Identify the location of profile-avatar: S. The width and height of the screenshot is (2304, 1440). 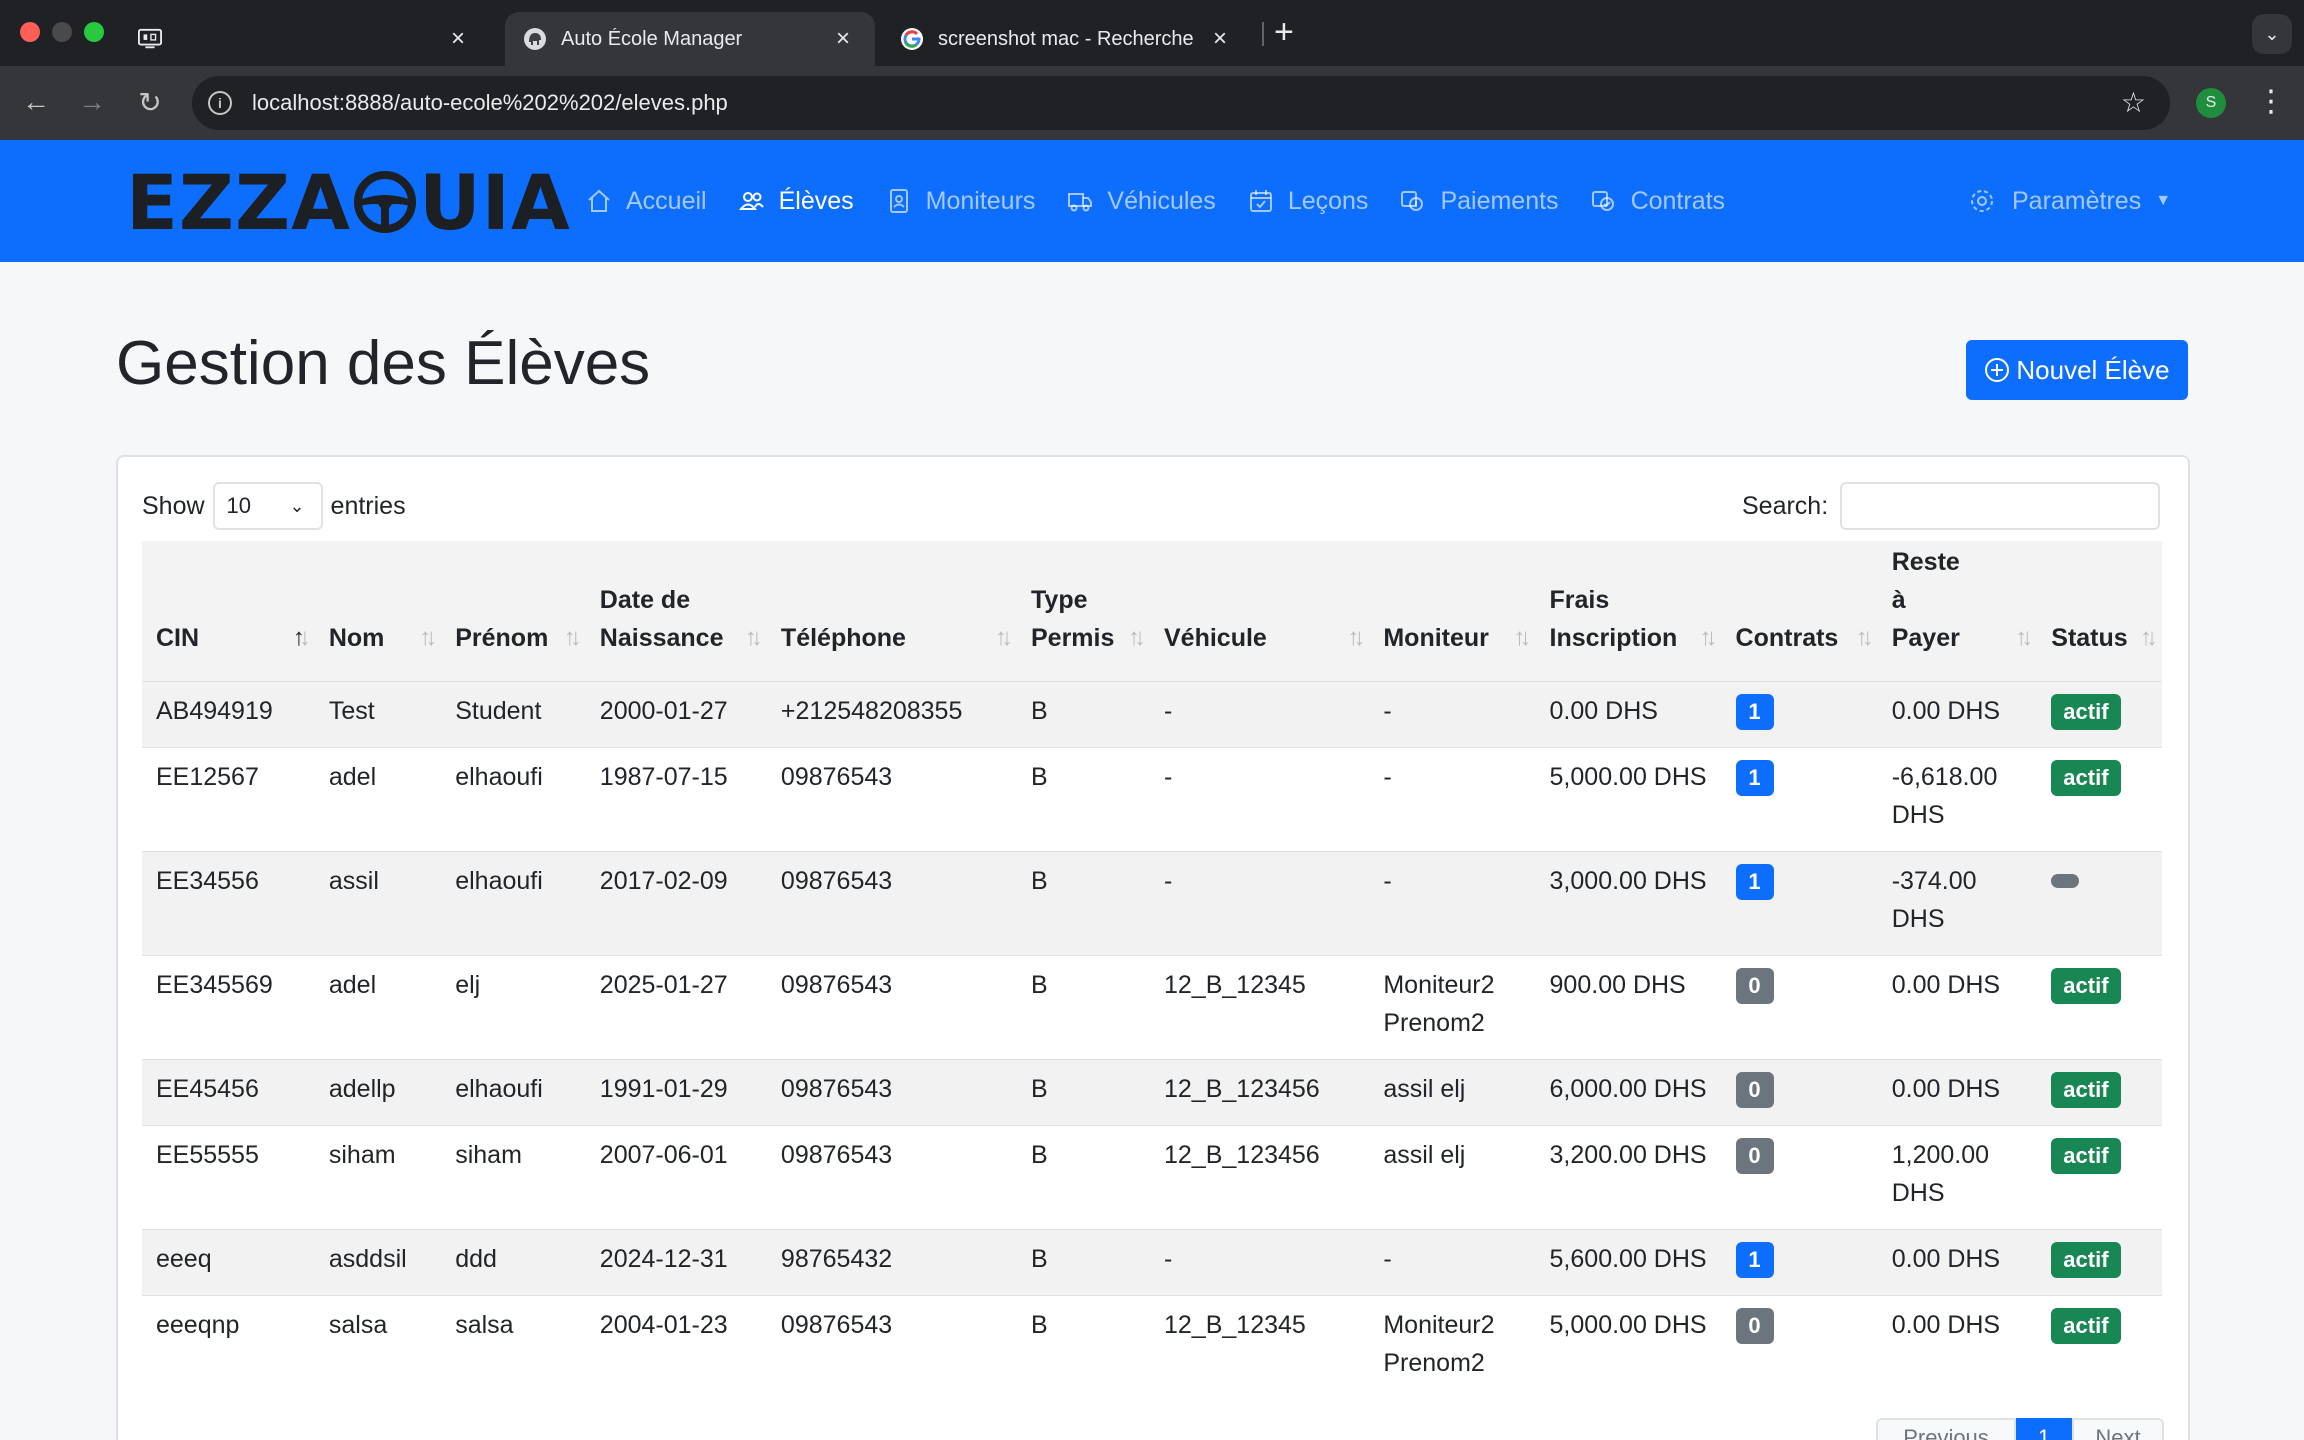
(2211, 103).